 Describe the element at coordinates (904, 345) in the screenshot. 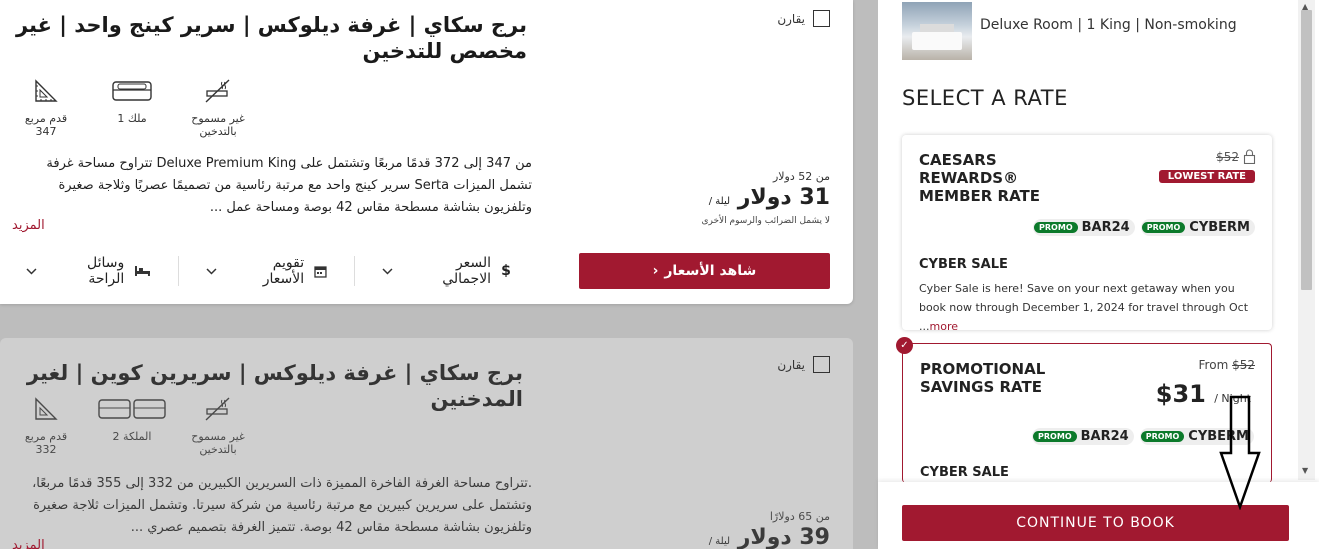

I see `check-icon: ✓` at that location.